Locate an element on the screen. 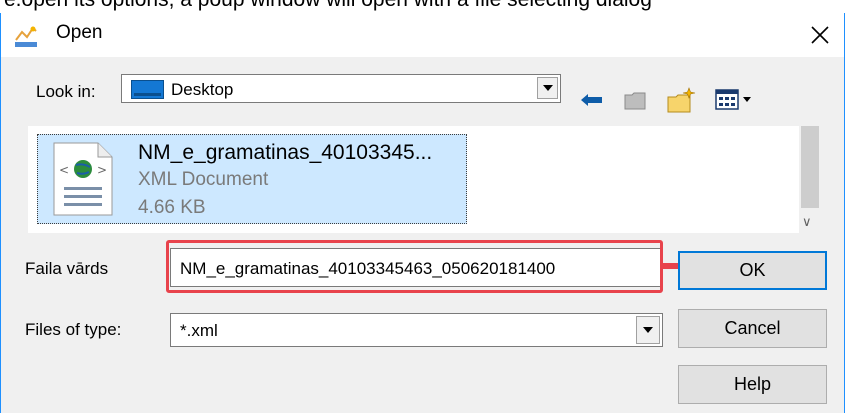  file-type: XML Document is located at coordinates (203, 179).